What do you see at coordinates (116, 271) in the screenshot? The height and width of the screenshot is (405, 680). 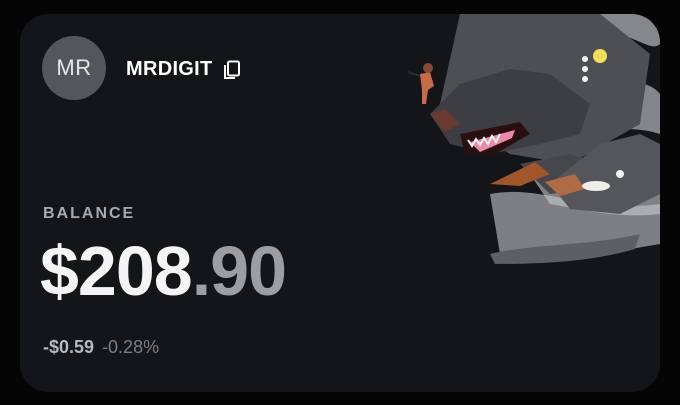 I see `balance-amount-main: $208` at bounding box center [116, 271].